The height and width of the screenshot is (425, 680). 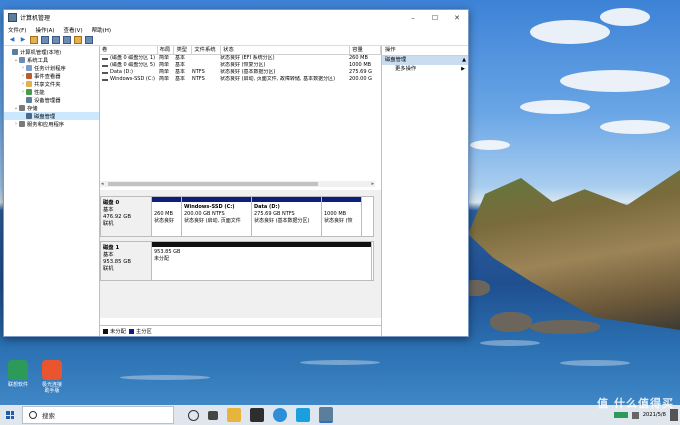 I want to click on tree-node: › 任务计划程序, so click(x=51, y=68).